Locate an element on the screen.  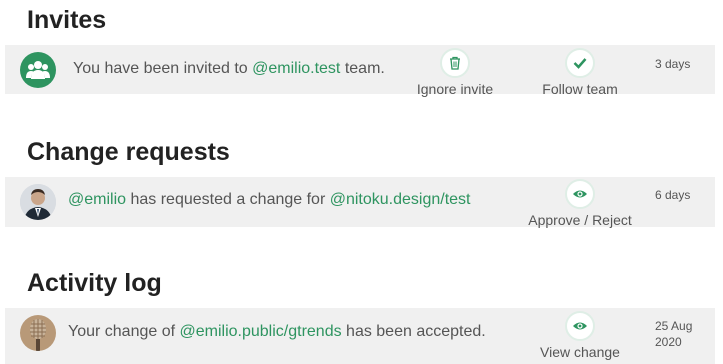
trash-icon is located at coordinates (455, 63).